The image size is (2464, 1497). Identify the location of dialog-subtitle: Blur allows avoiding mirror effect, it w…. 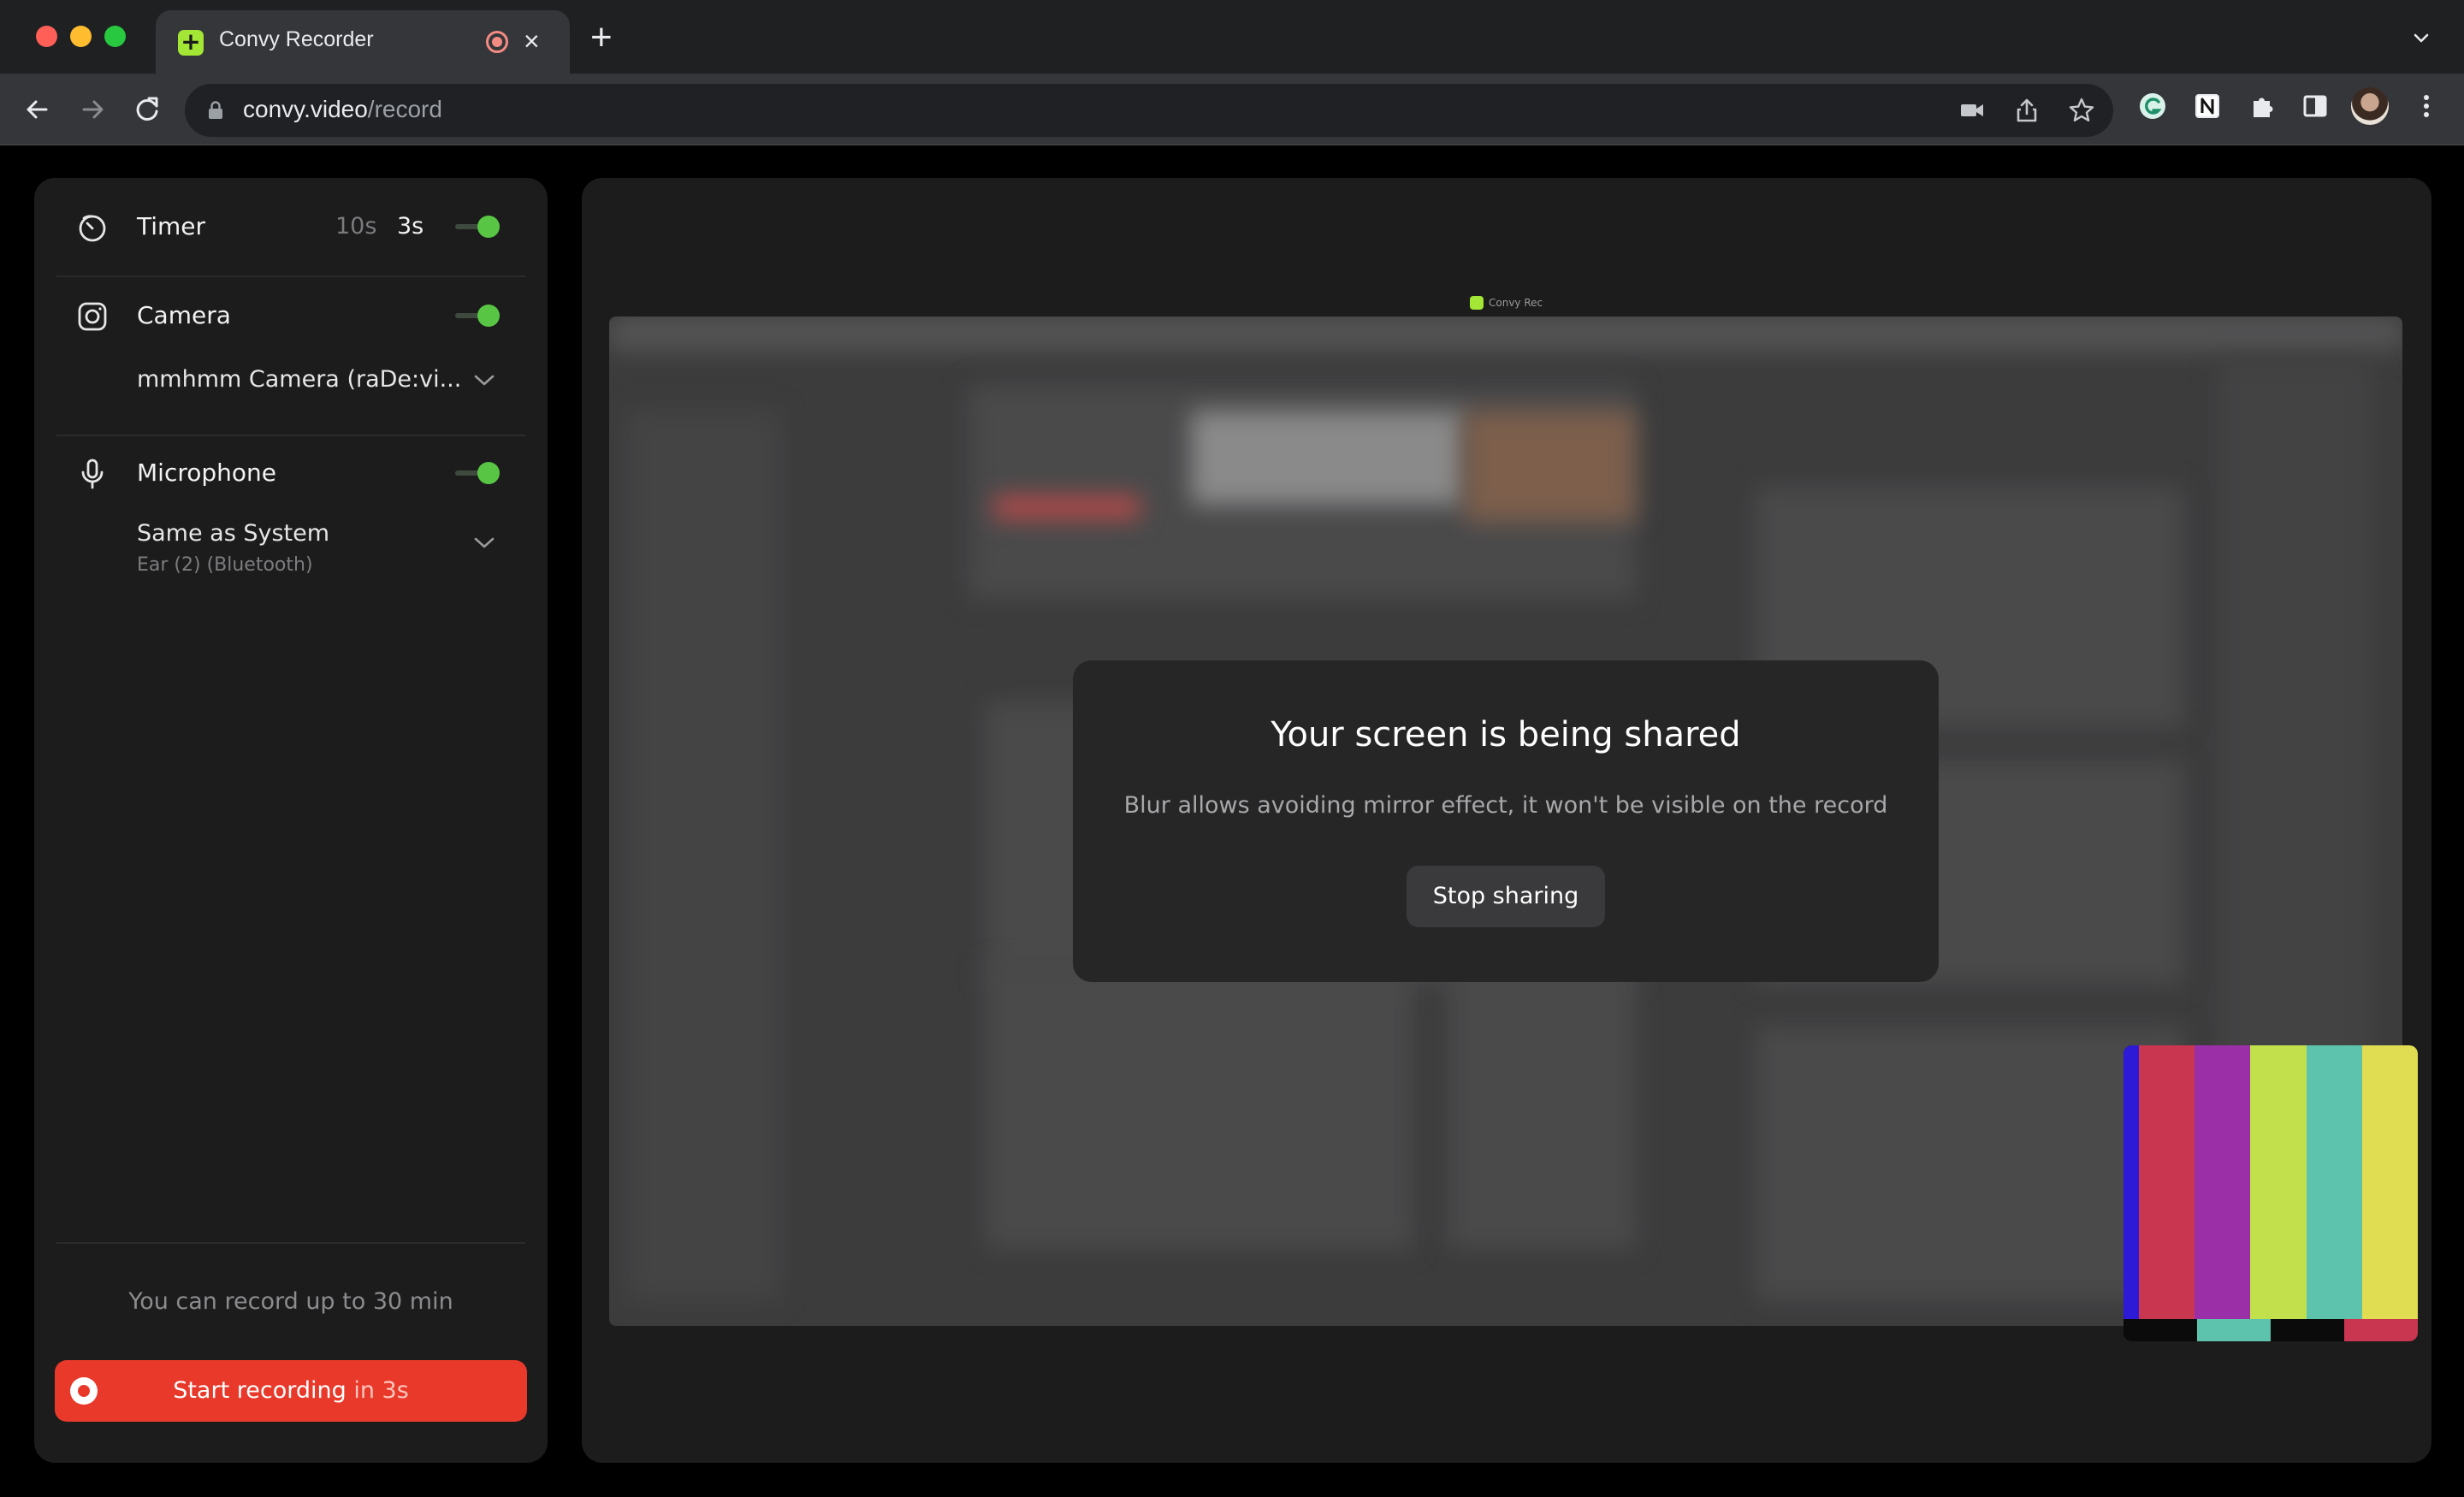
(1505, 805).